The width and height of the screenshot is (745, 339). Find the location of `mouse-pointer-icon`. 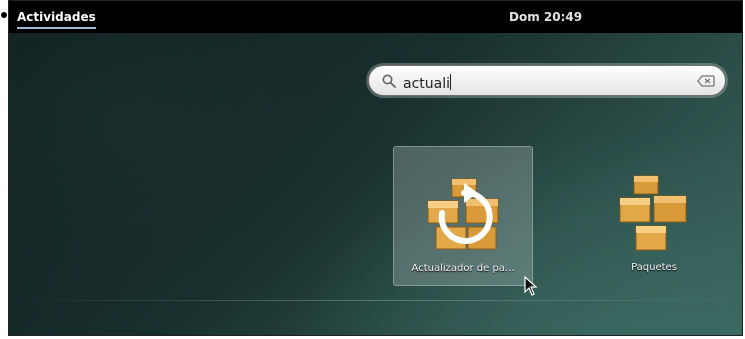

mouse-pointer-icon is located at coordinates (531, 286).